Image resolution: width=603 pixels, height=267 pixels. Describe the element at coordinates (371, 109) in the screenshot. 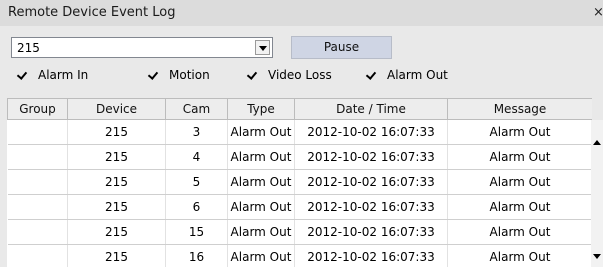

I see `column-header-datetime: Date / Time` at that location.